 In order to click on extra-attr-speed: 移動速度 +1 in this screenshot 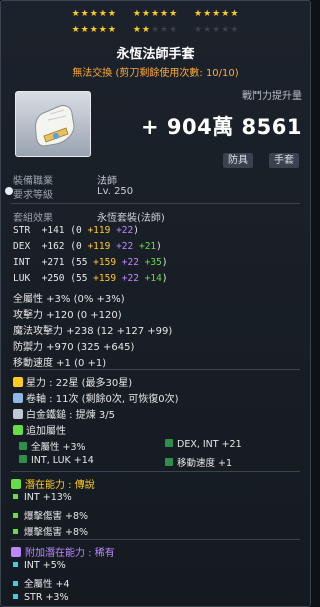, I will do `click(198, 462)`.